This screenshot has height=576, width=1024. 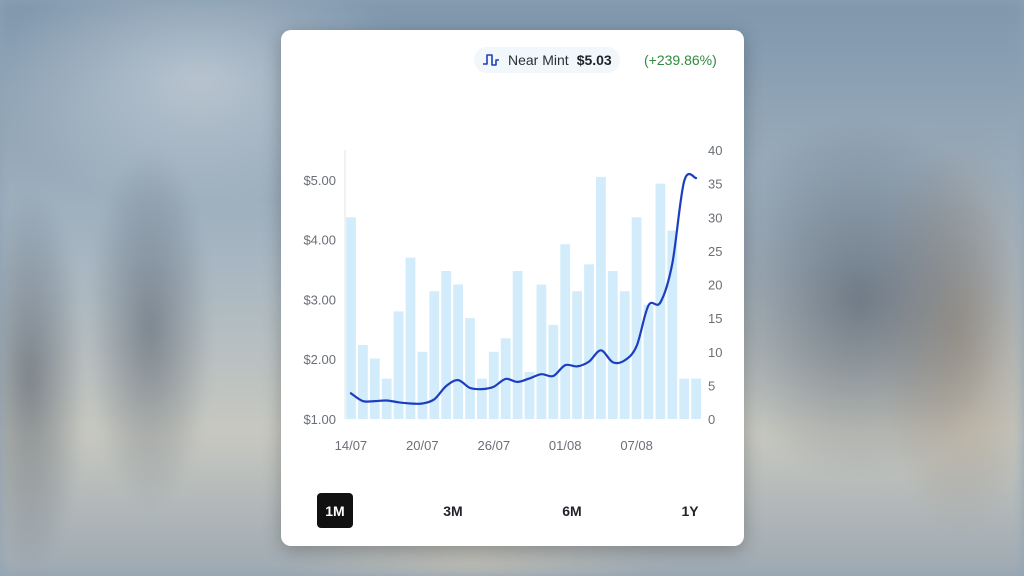 I want to click on range-button-6m: 6M, so click(x=572, y=510).